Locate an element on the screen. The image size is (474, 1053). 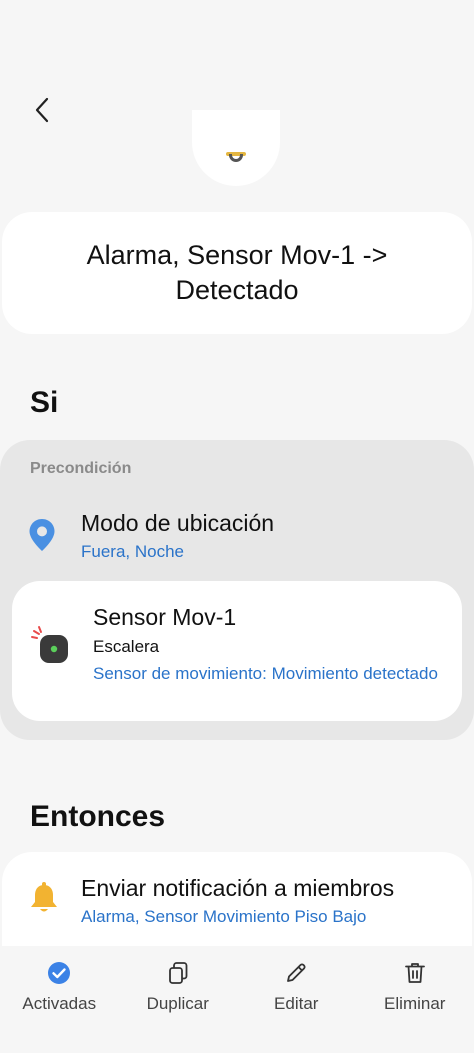
editar-label: Editar is located at coordinates (296, 1003).